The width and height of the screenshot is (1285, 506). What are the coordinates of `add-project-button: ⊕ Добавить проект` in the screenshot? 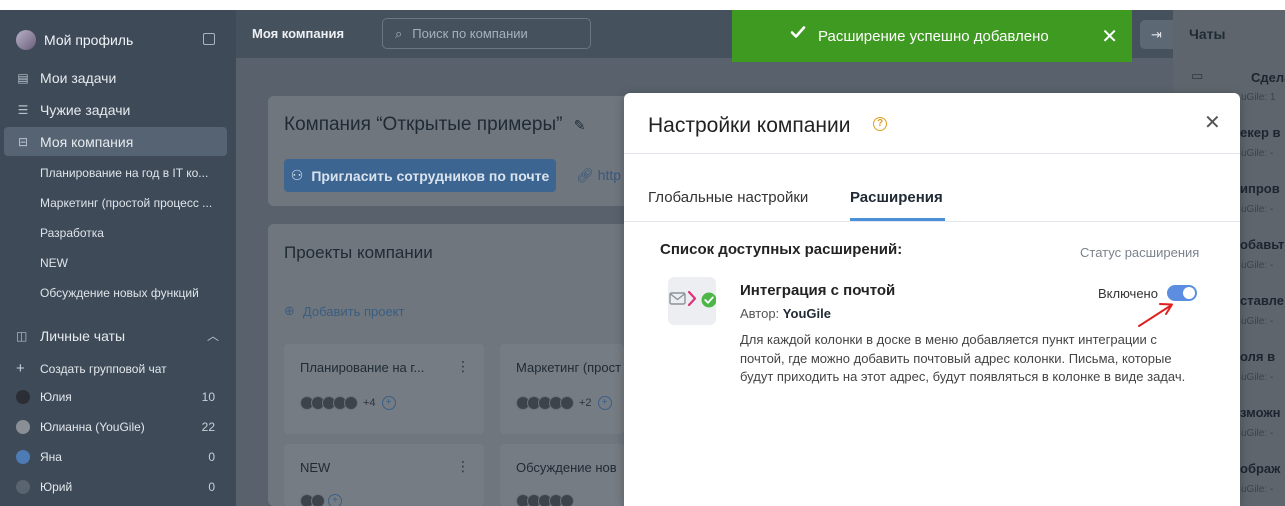 It's located at (344, 311).